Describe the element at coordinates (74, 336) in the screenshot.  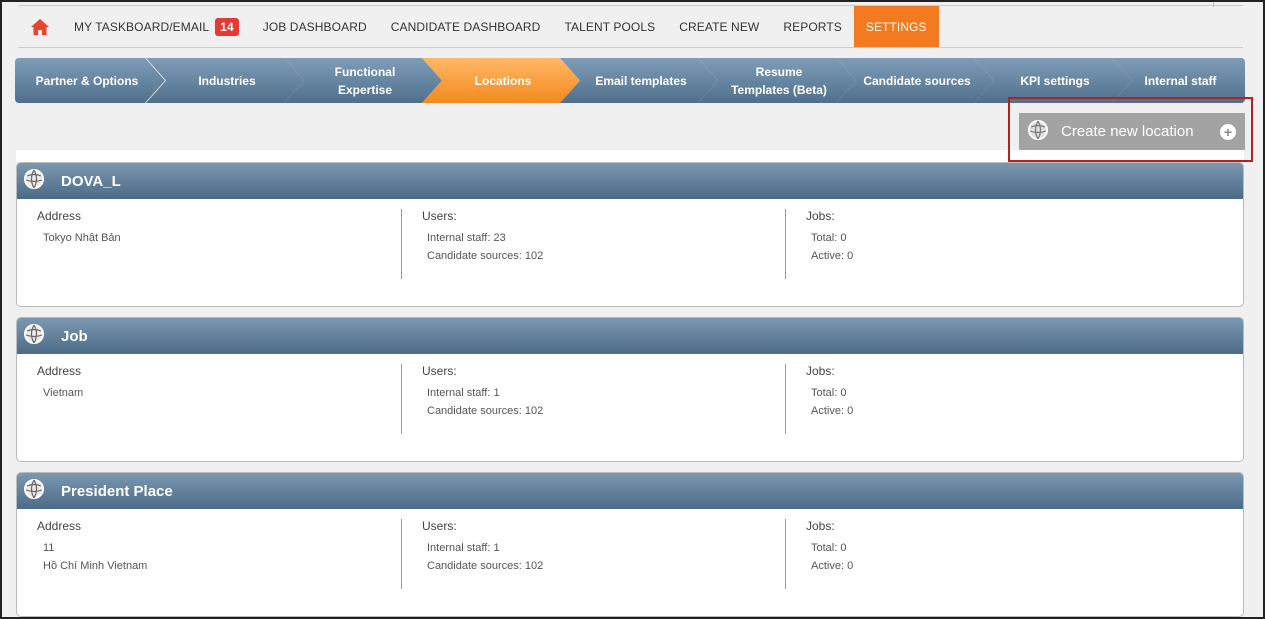
I see `location-name: Job` at that location.